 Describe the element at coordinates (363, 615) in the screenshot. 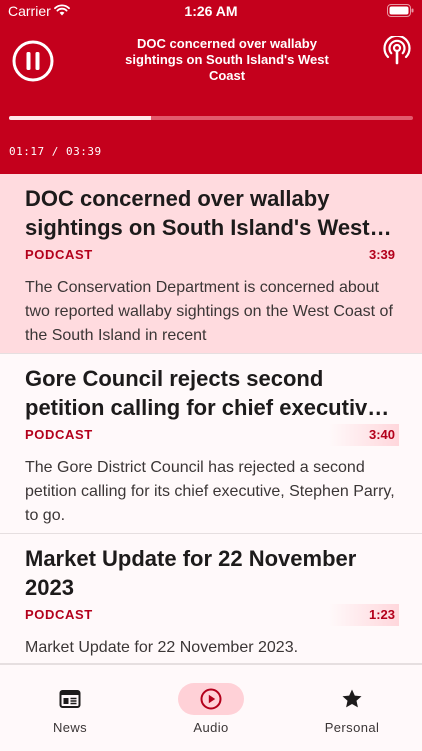

I see `item-duration: 1:23` at that location.